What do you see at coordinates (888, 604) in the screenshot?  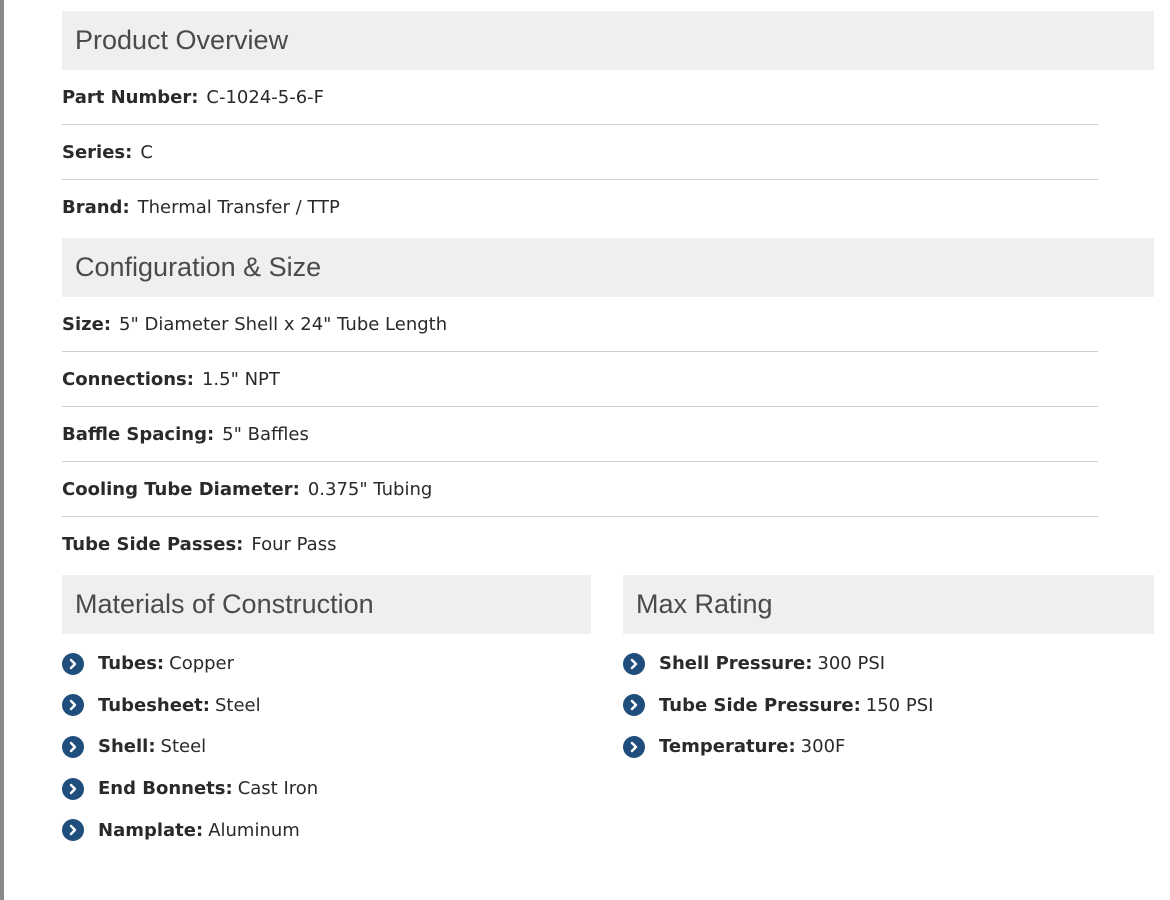 I see `section-header-max-rating: Max Rating` at bounding box center [888, 604].